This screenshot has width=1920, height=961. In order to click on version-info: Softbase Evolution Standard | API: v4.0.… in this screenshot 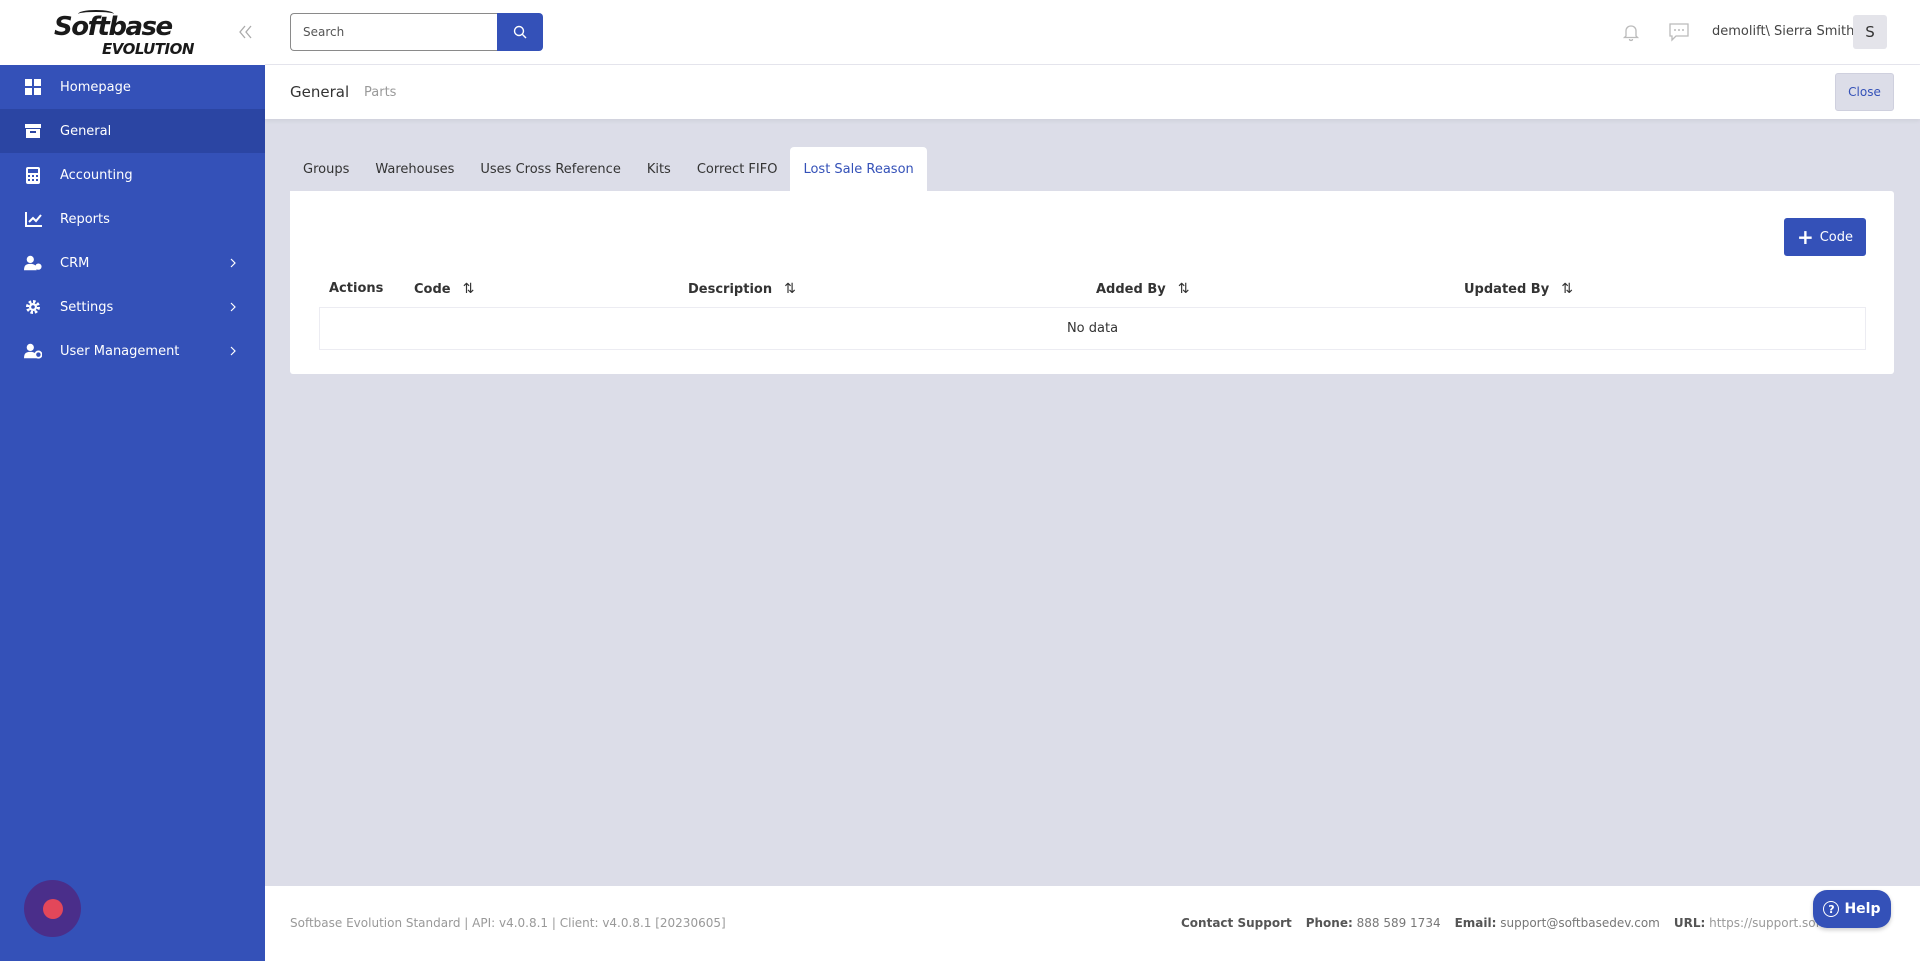, I will do `click(508, 923)`.